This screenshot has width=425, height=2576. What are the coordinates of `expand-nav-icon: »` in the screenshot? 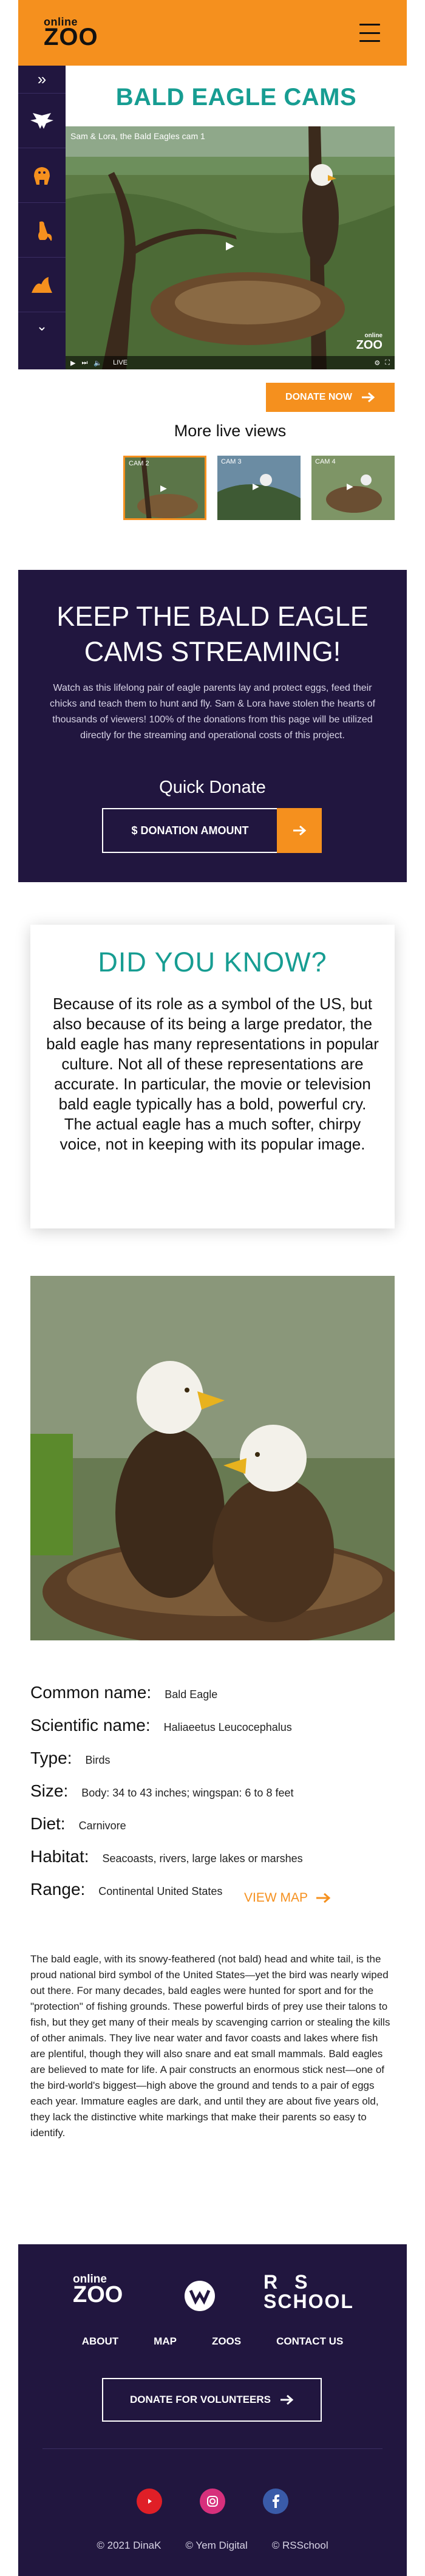 It's located at (42, 80).